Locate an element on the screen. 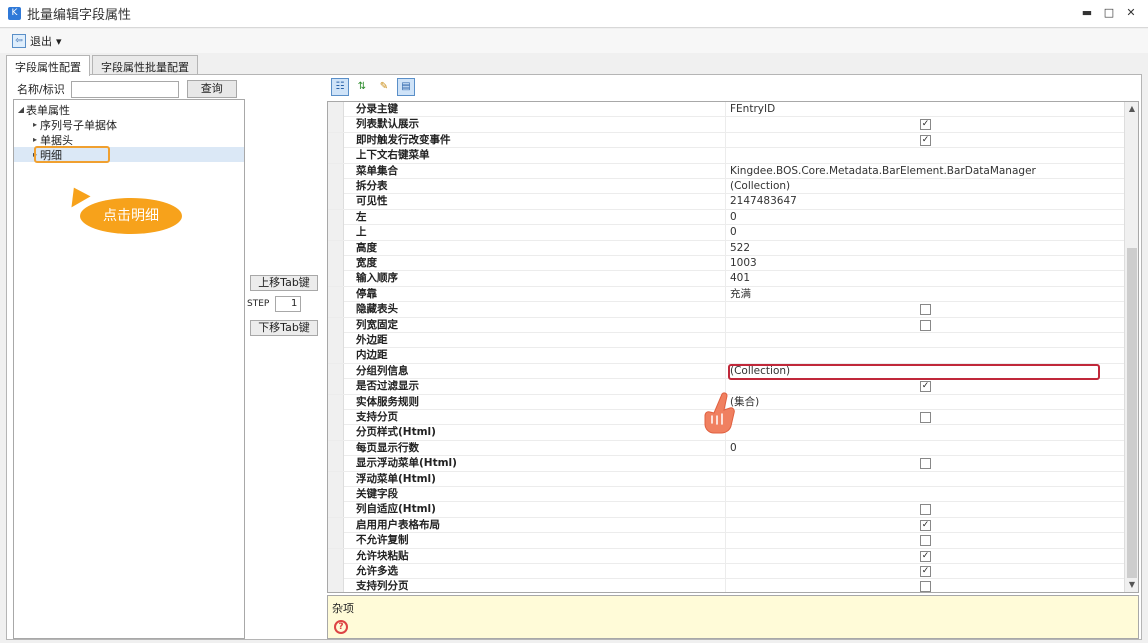 This screenshot has height=643, width=1148. property-grid-scrollbar: ▲ ▼ is located at coordinates (1131, 347).